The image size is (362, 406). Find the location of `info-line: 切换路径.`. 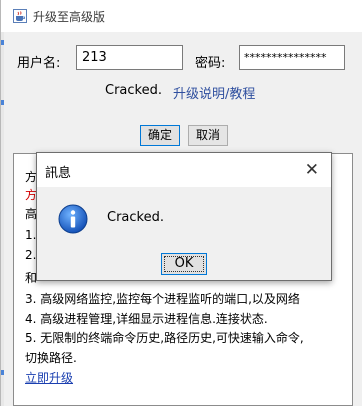

info-line: 切换路径. is located at coordinates (51, 358).